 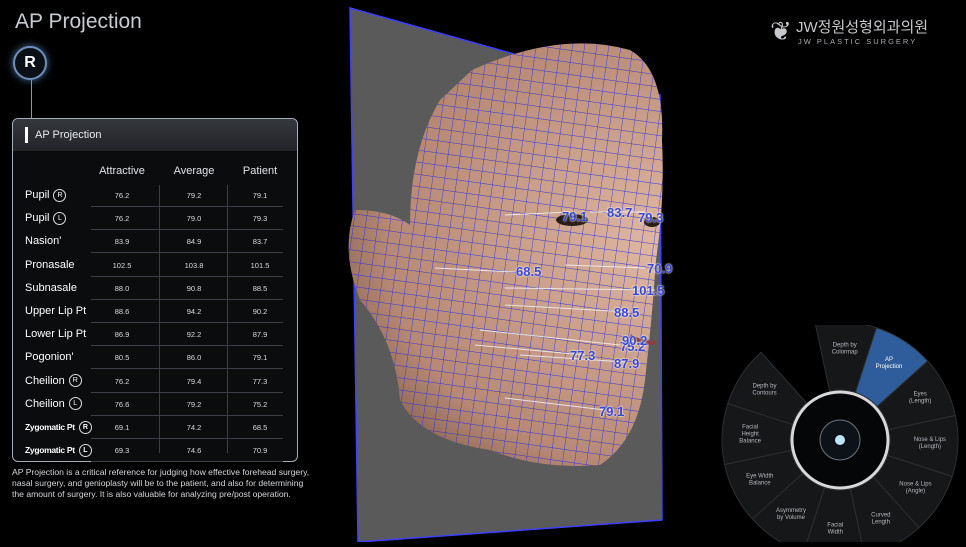 I want to click on dial-center-indicator, so click(x=840, y=440).